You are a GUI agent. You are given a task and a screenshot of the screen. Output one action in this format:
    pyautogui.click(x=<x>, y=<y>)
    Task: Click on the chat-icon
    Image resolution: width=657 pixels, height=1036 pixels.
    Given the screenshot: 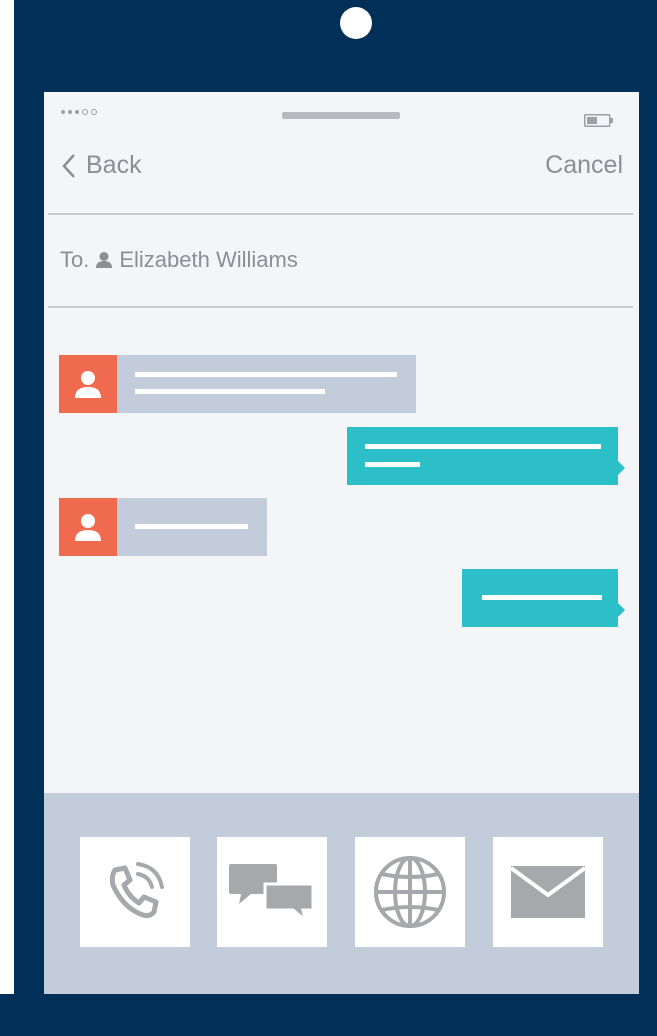 What is the action you would take?
    pyautogui.click(x=272, y=893)
    